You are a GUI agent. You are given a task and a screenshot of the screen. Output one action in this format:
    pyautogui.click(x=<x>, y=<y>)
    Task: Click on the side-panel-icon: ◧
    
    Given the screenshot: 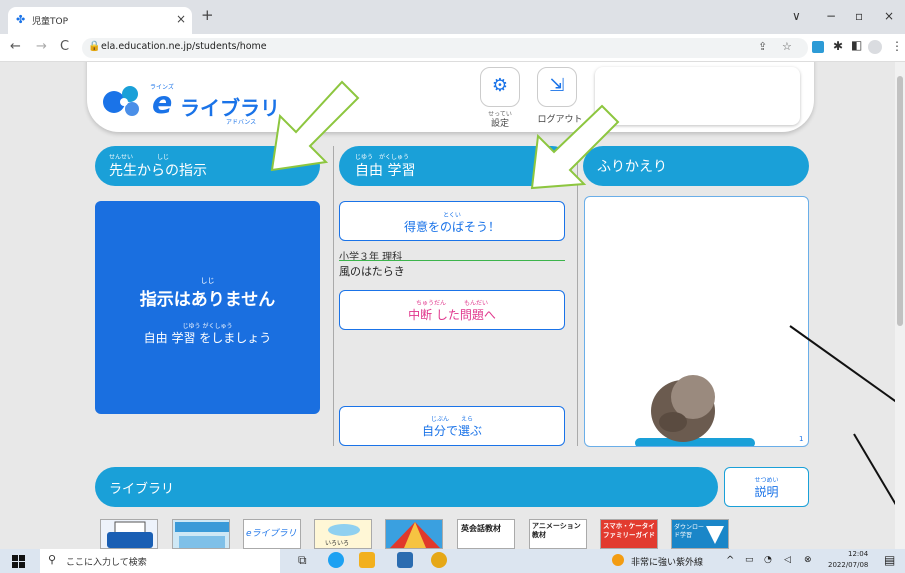 What is the action you would take?
    pyautogui.click(x=856, y=45)
    